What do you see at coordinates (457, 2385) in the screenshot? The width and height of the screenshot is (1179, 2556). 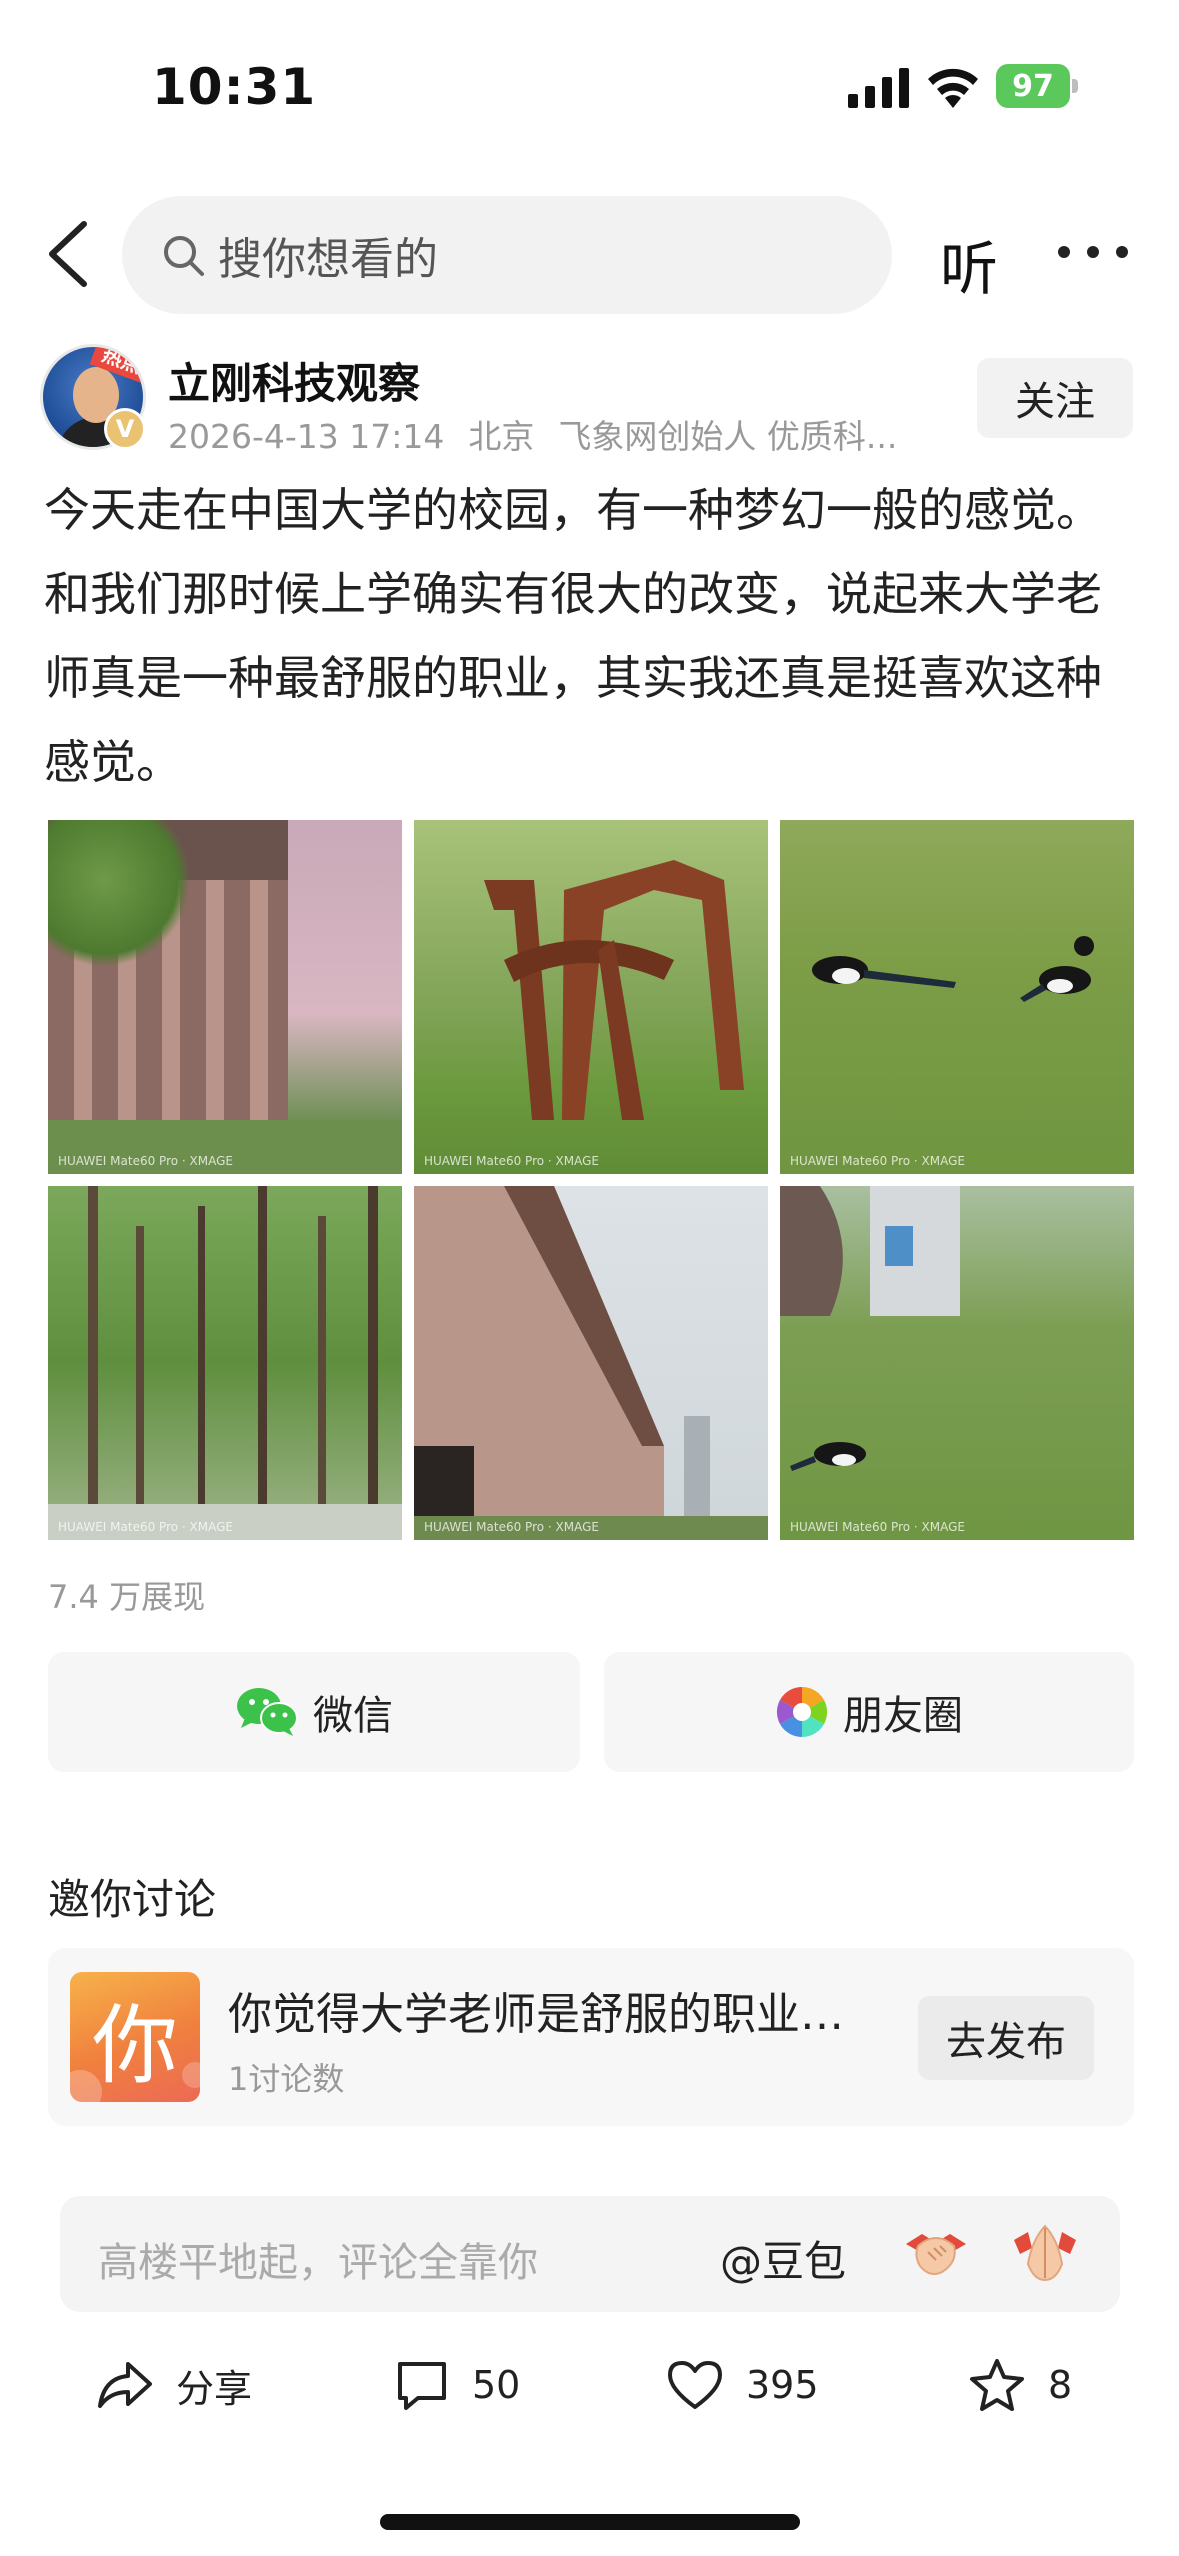 I see `comment-action: 50` at bounding box center [457, 2385].